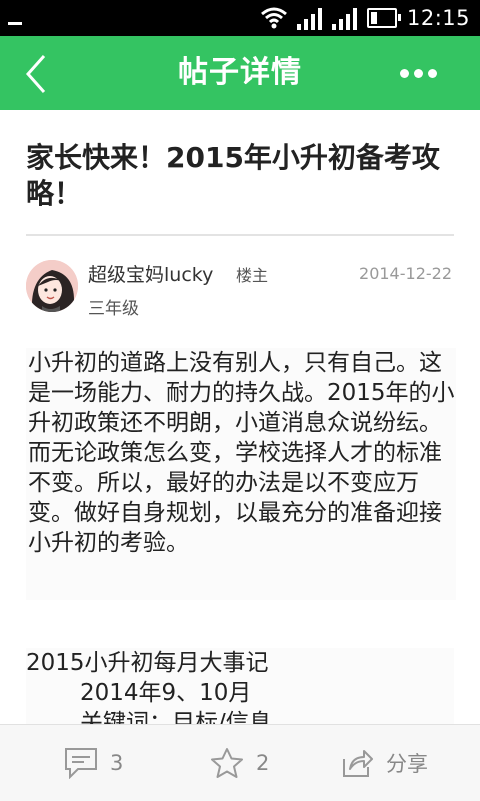  I want to click on comment-button: 3, so click(93, 763).